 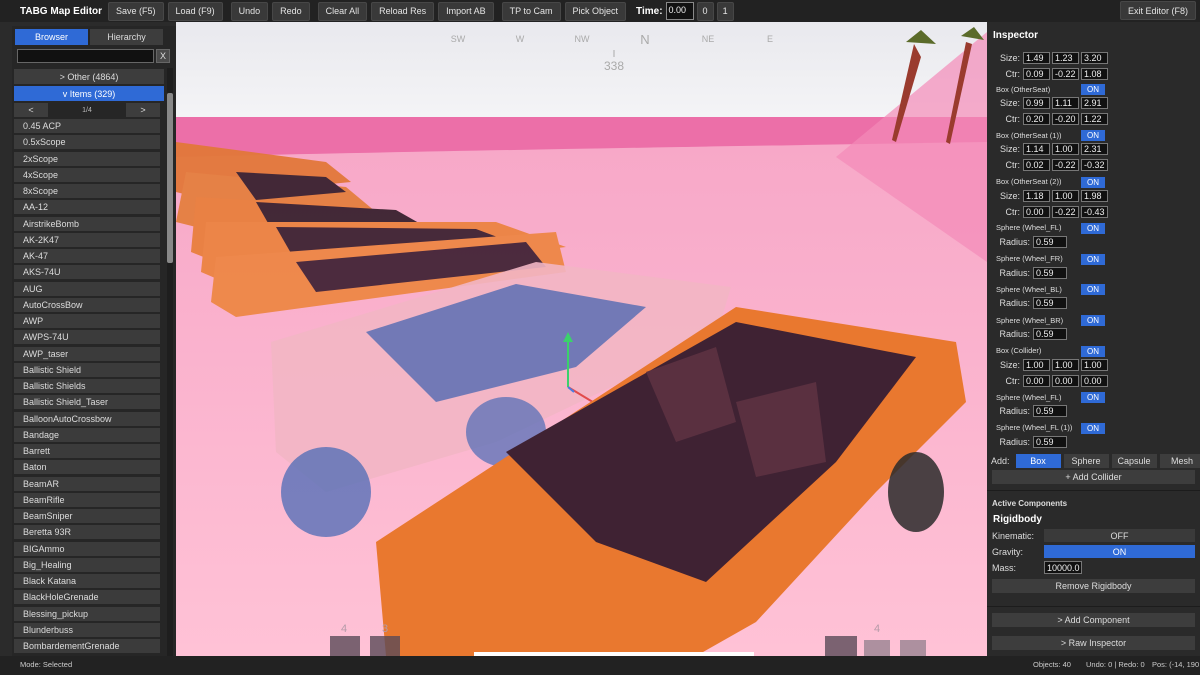 What do you see at coordinates (249, 11) in the screenshot?
I see `undo-button: Undo` at bounding box center [249, 11].